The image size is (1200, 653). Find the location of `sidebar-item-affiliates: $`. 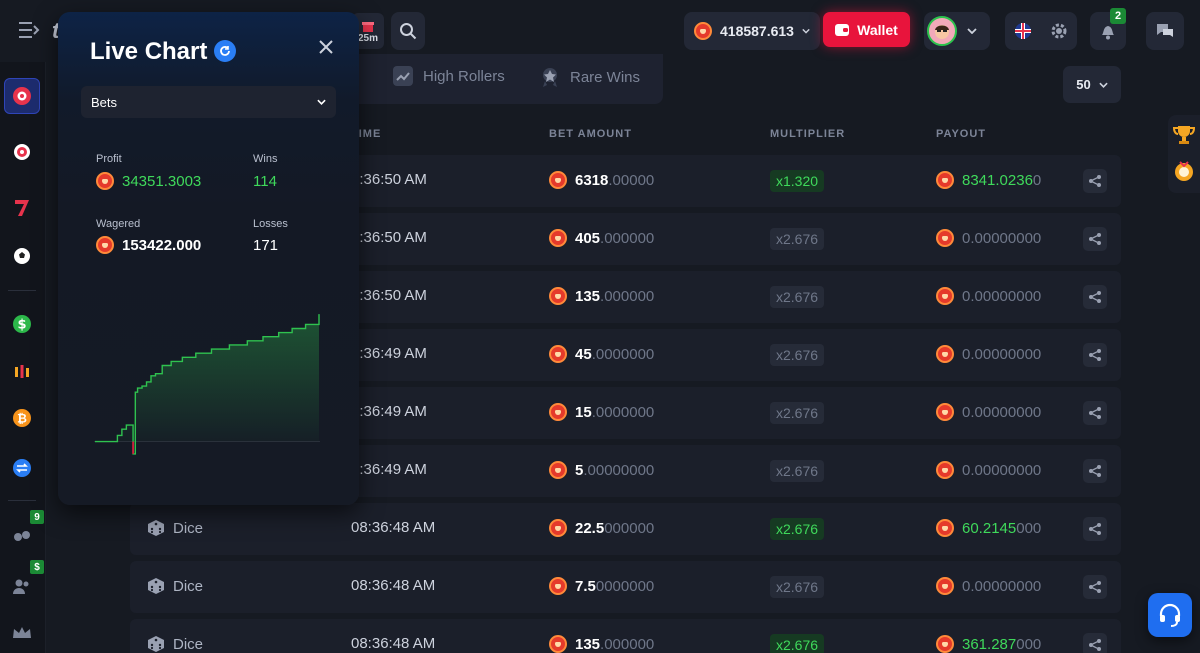

sidebar-item-affiliates: $ is located at coordinates (24, 582).